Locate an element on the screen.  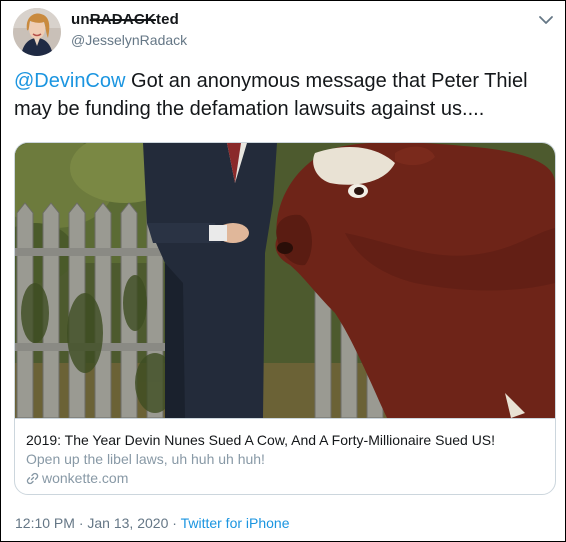
chevron-down-icon is located at coordinates (546, 20).